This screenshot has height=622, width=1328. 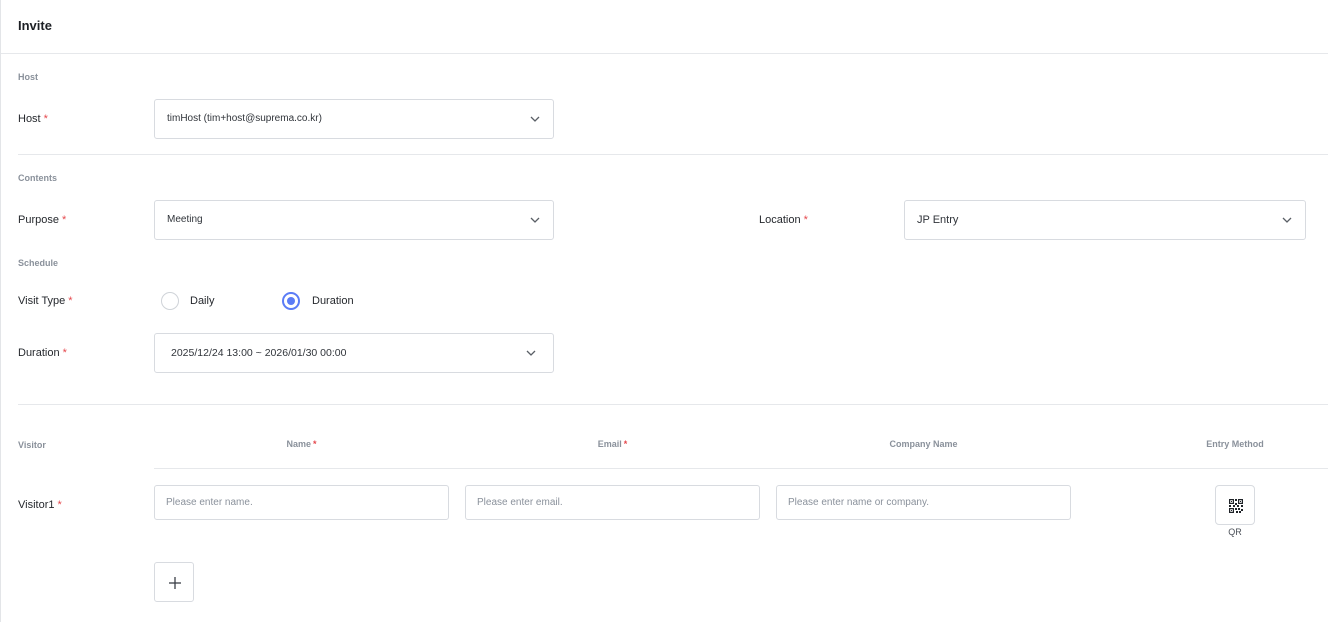 I want to click on visit-type-label: Visit Type *, so click(x=45, y=301).